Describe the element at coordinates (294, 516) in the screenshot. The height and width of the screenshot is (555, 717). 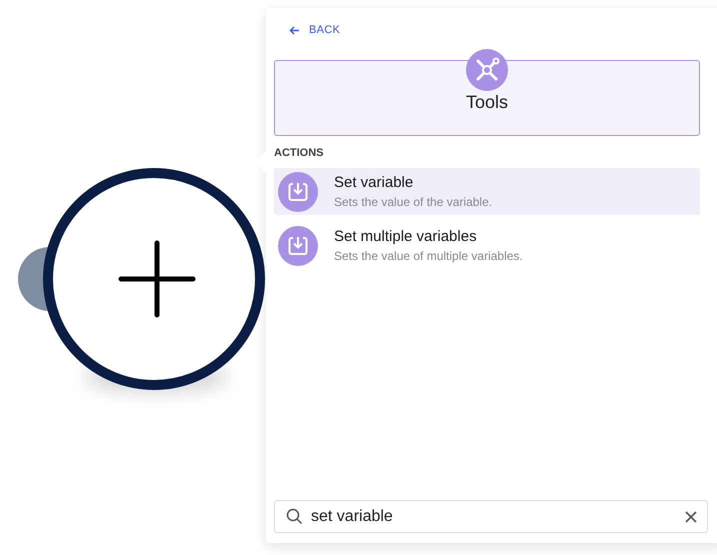
I see `search-icon` at that location.